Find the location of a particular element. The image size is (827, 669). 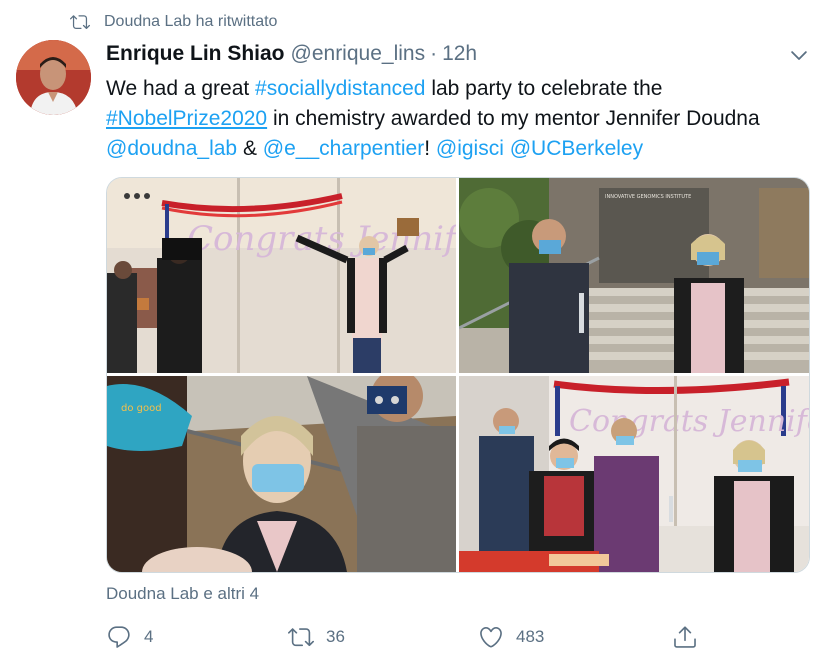

reply-button: 4 is located at coordinates (129, 637).